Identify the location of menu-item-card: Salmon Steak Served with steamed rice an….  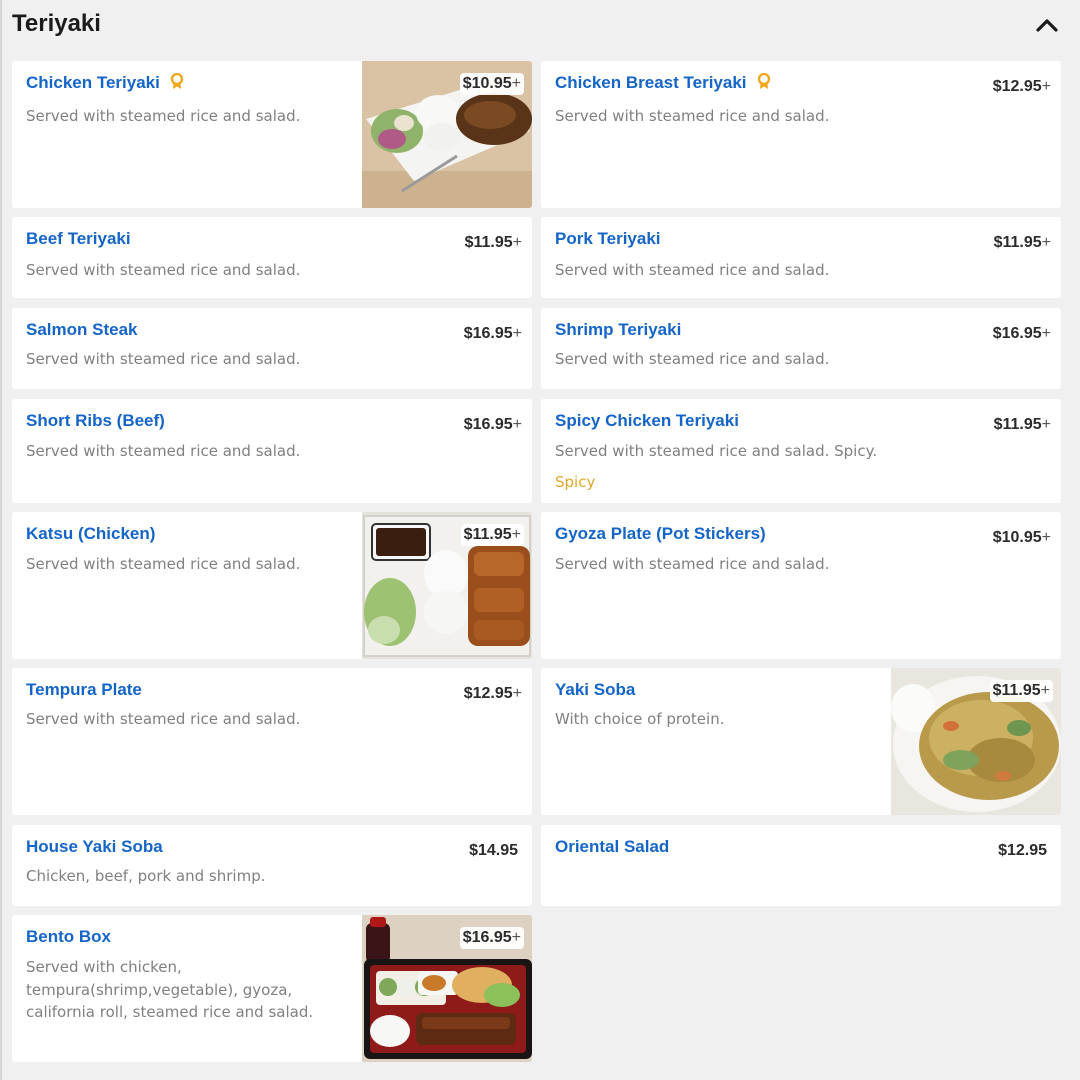
(272, 348).